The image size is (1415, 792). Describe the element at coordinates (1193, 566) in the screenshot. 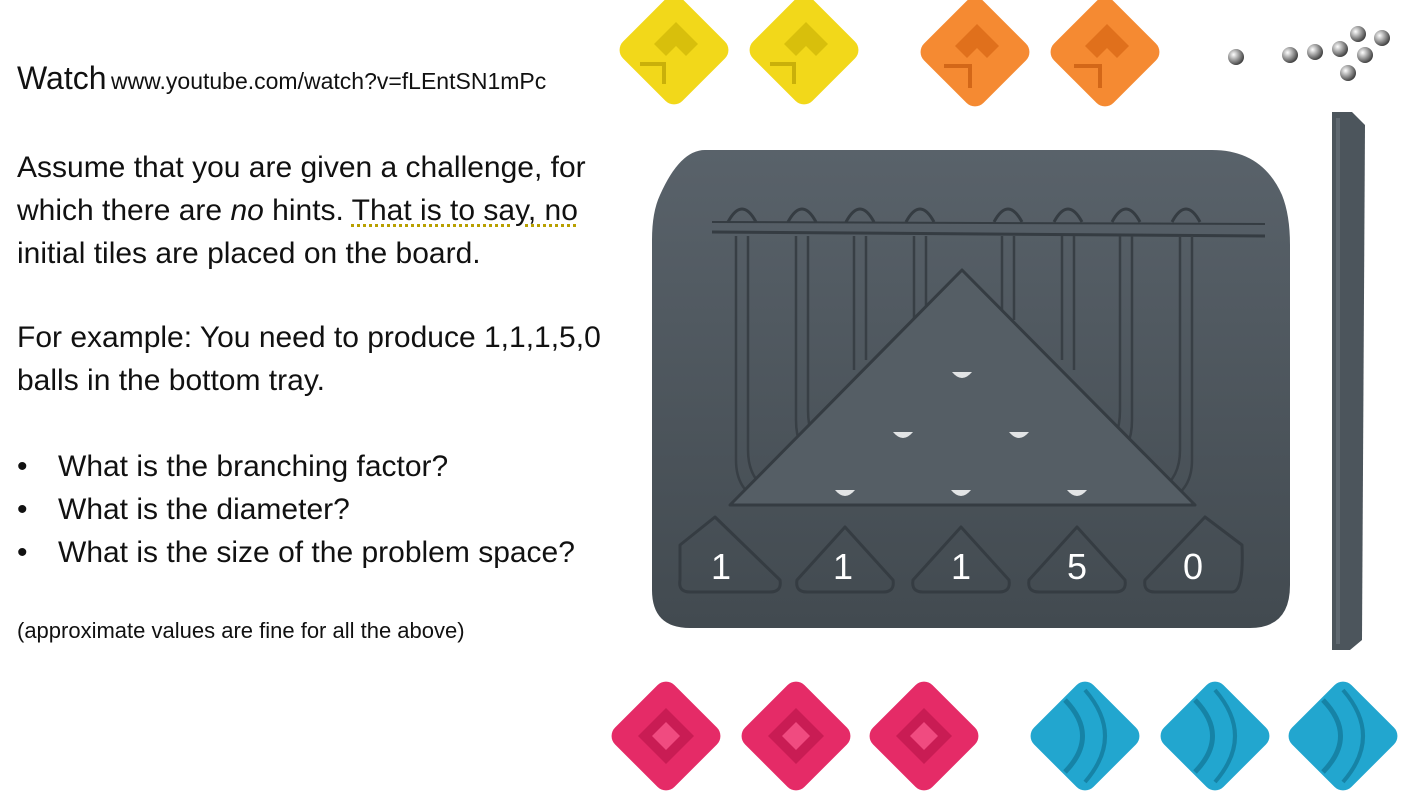

I see `tray-count: 0` at that location.